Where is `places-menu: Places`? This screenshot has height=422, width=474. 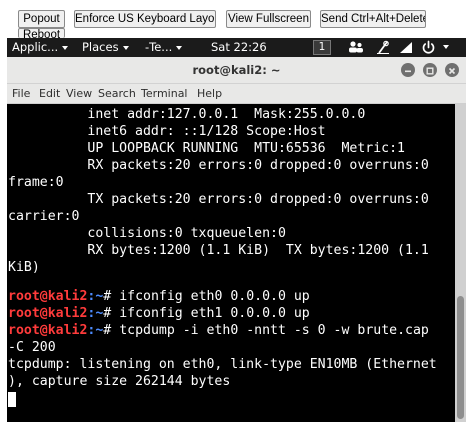
places-menu: Places is located at coordinates (105, 47).